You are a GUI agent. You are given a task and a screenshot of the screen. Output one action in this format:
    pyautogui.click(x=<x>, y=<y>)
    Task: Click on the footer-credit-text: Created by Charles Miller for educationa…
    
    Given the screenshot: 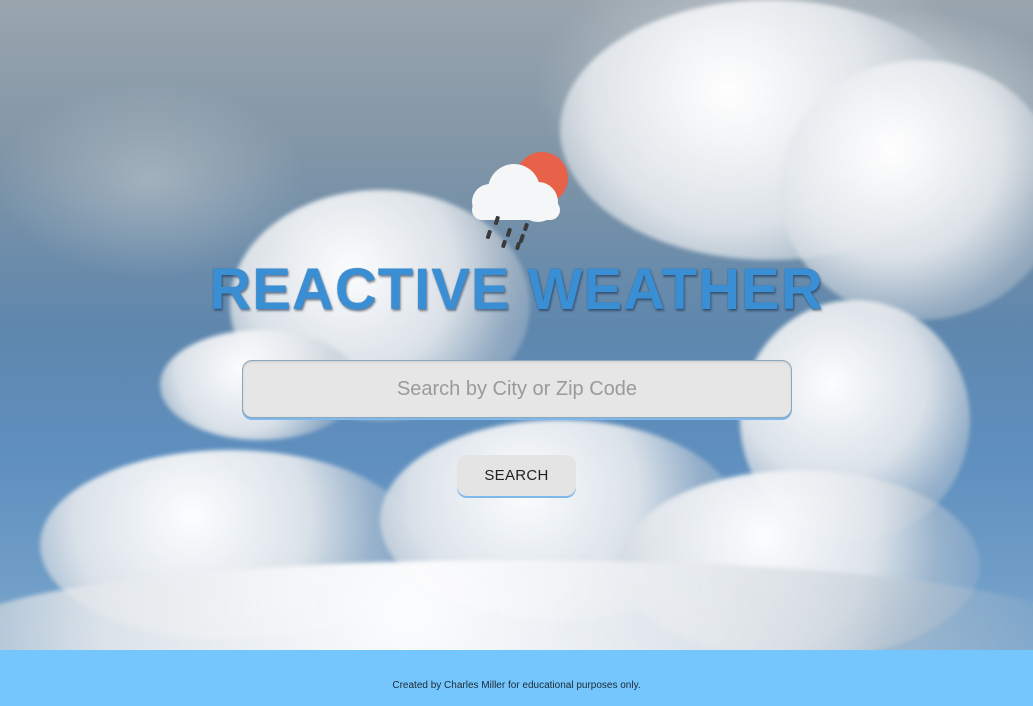 What is the action you would take?
    pyautogui.click(x=516, y=685)
    